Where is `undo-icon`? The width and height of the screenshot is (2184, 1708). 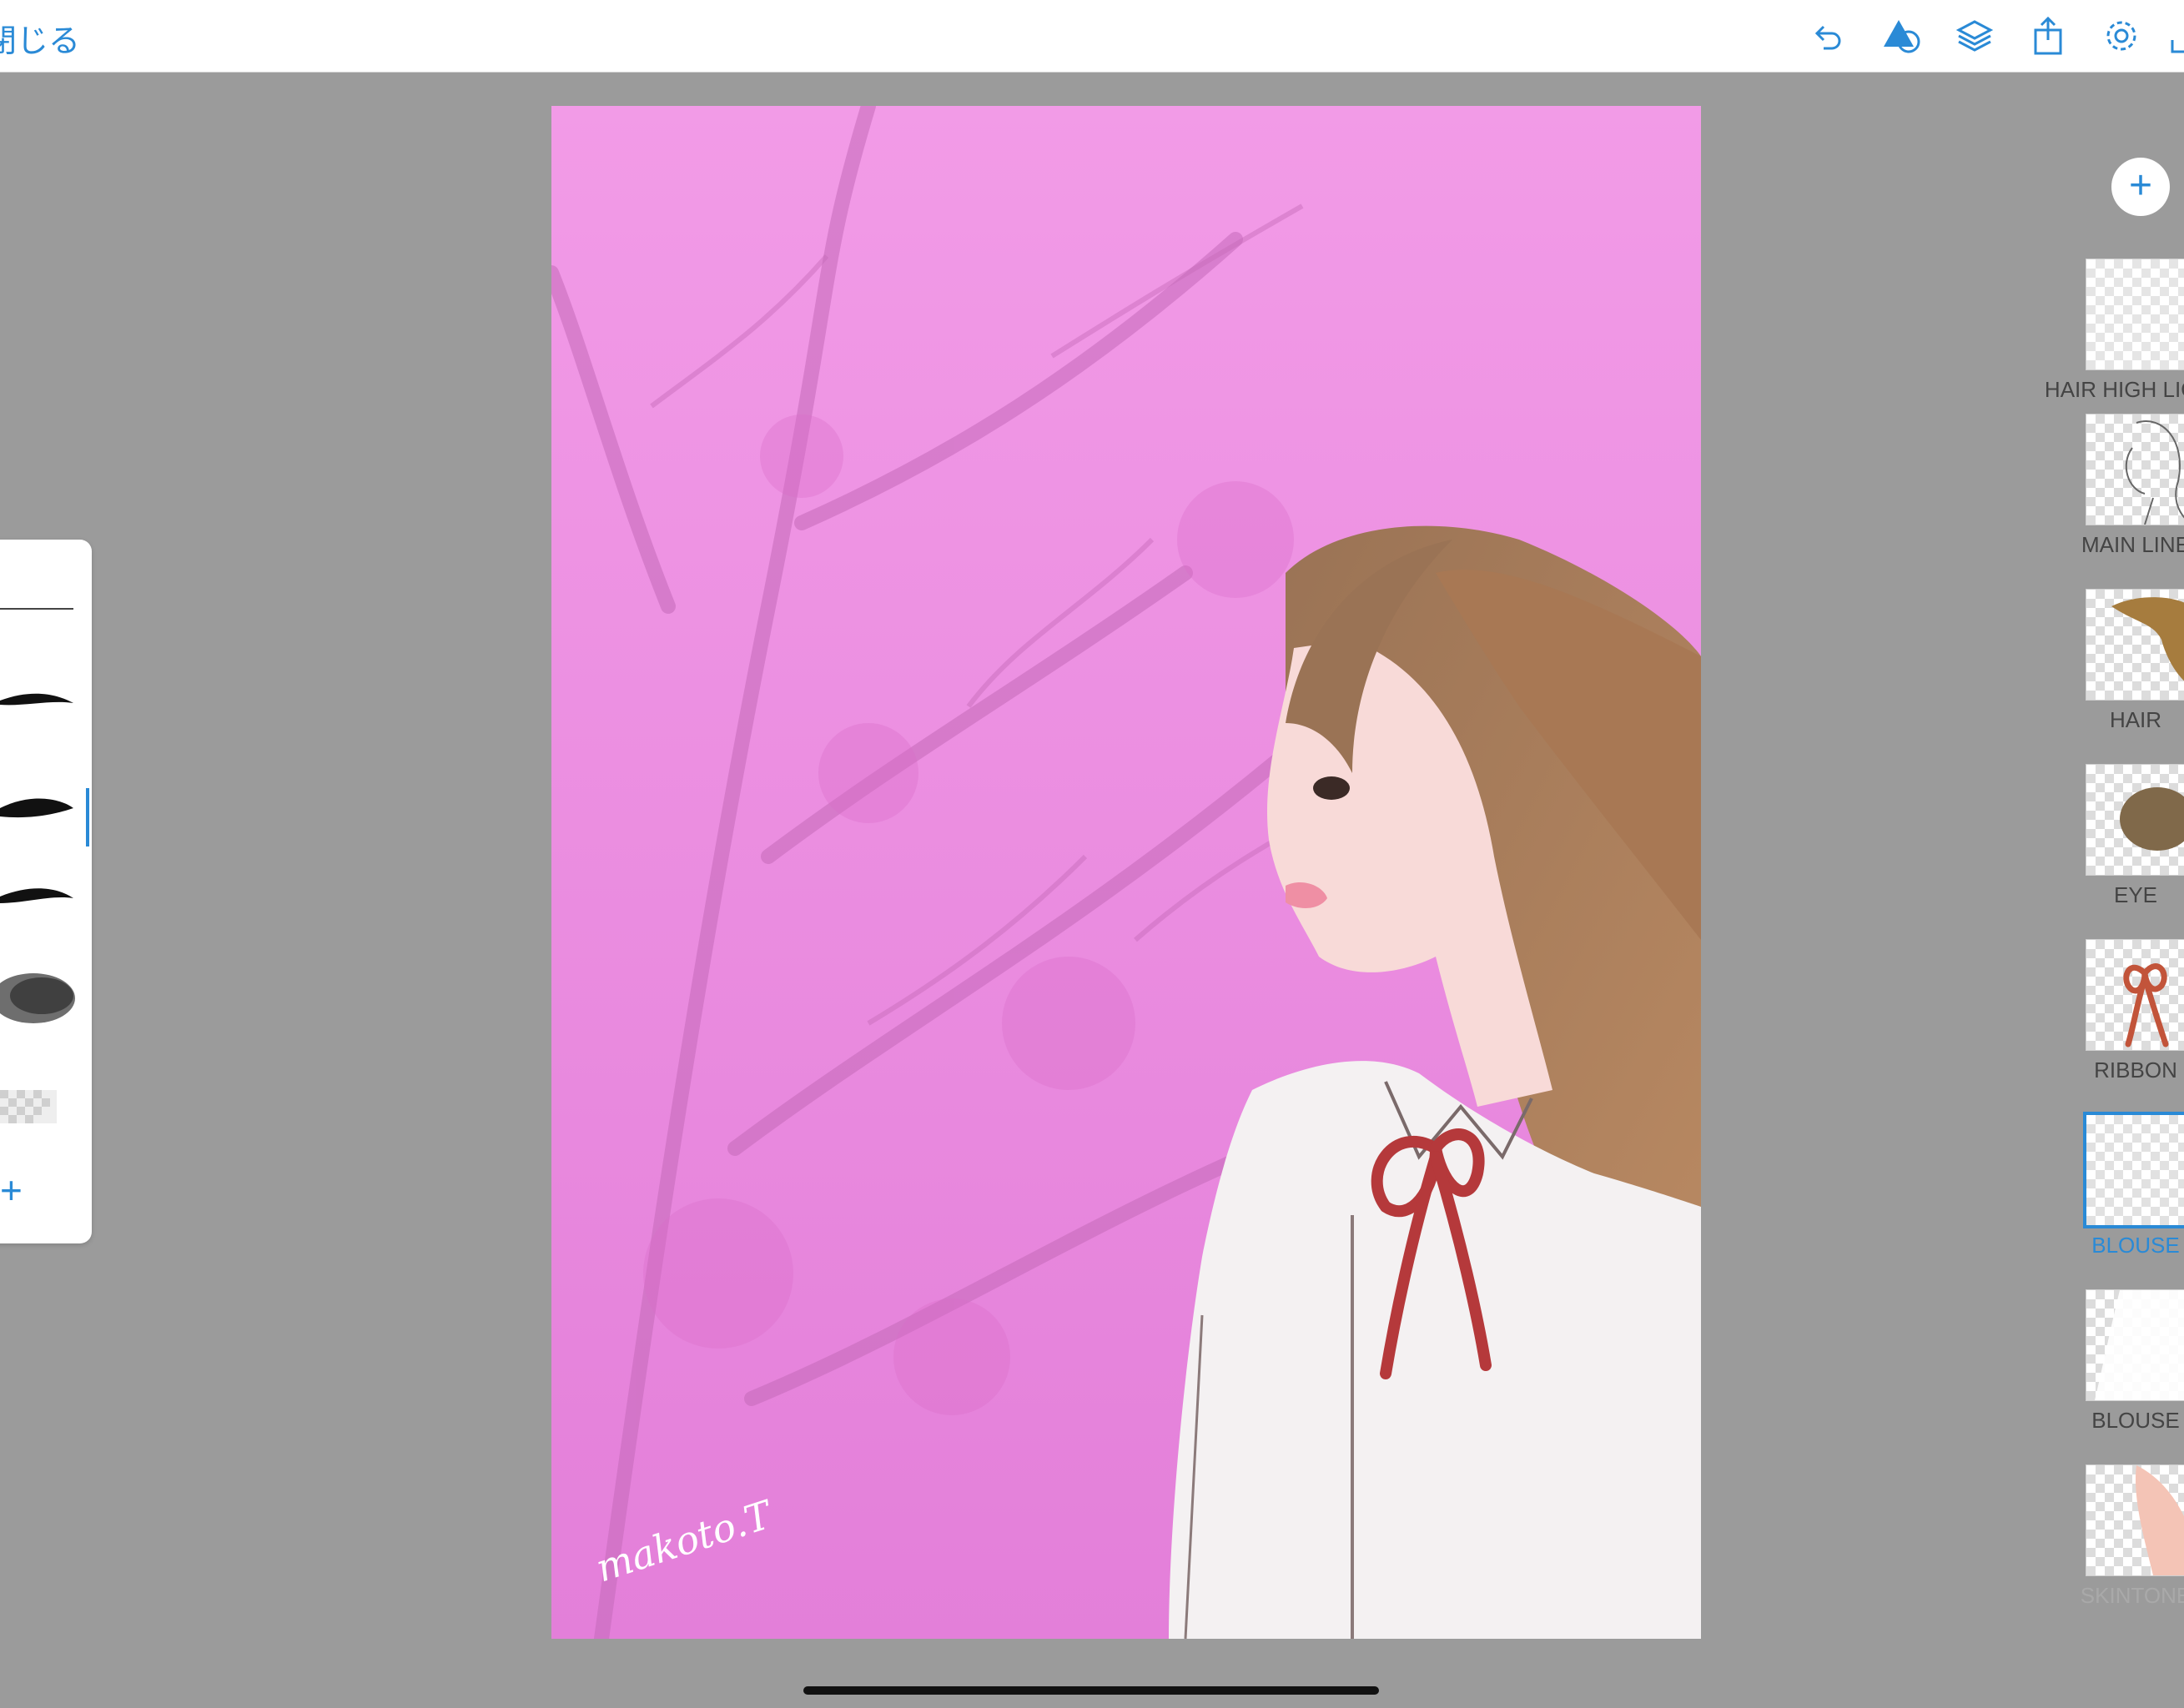 undo-icon is located at coordinates (1828, 36).